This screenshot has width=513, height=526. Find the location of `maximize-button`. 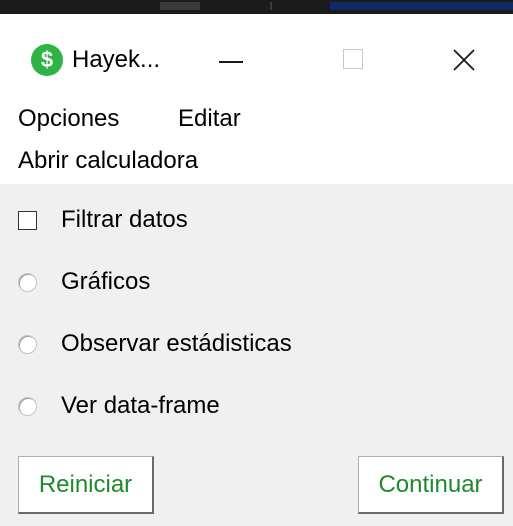

maximize-button is located at coordinates (355, 59).